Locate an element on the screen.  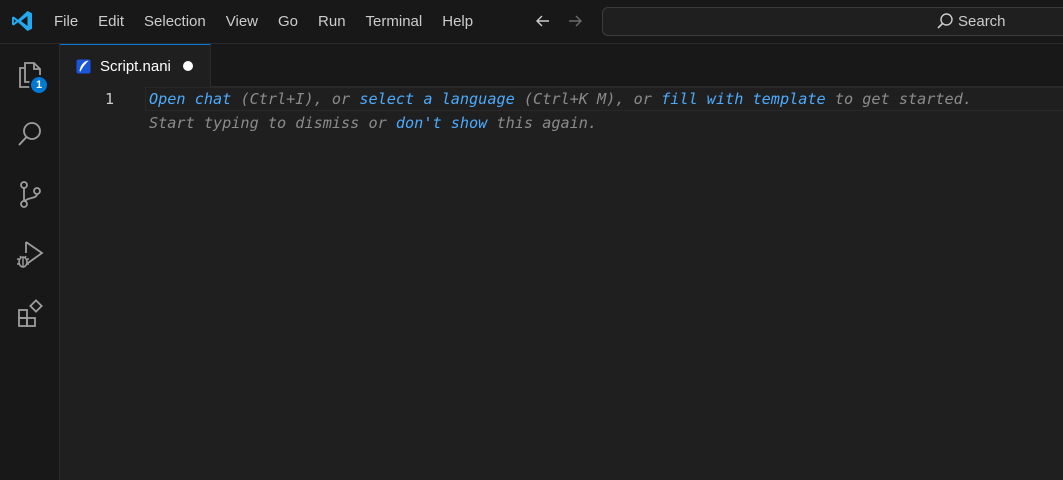
hint-text: this again. is located at coordinates (542, 123).